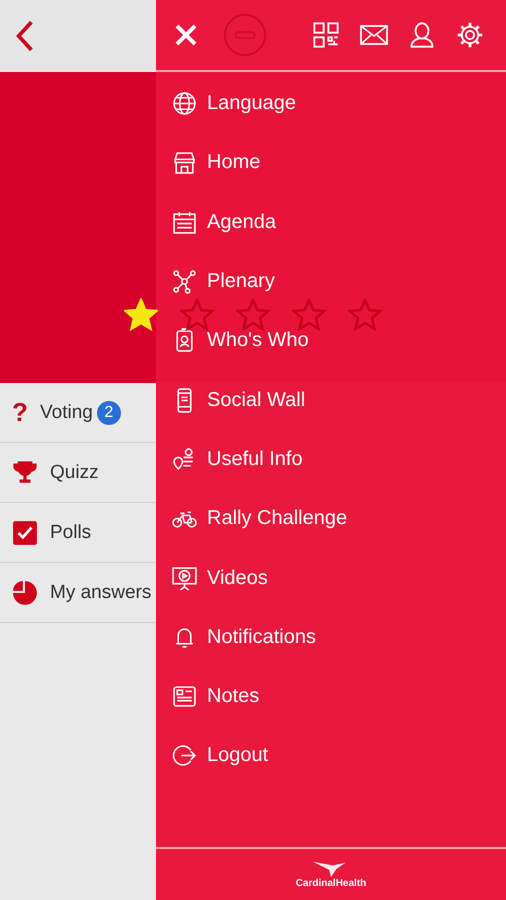 This screenshot has height=900, width=506. I want to click on video-screen-icon, so click(184, 578).